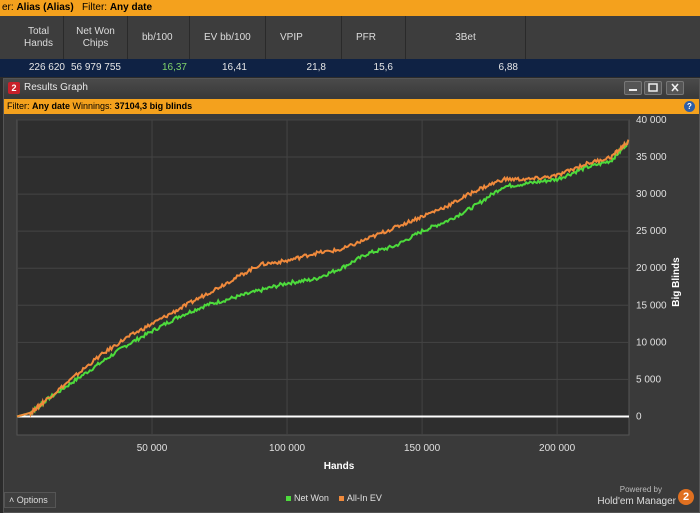  Describe the element at coordinates (640, 489) in the screenshot. I see `powered-by-text: Powered by` at that location.